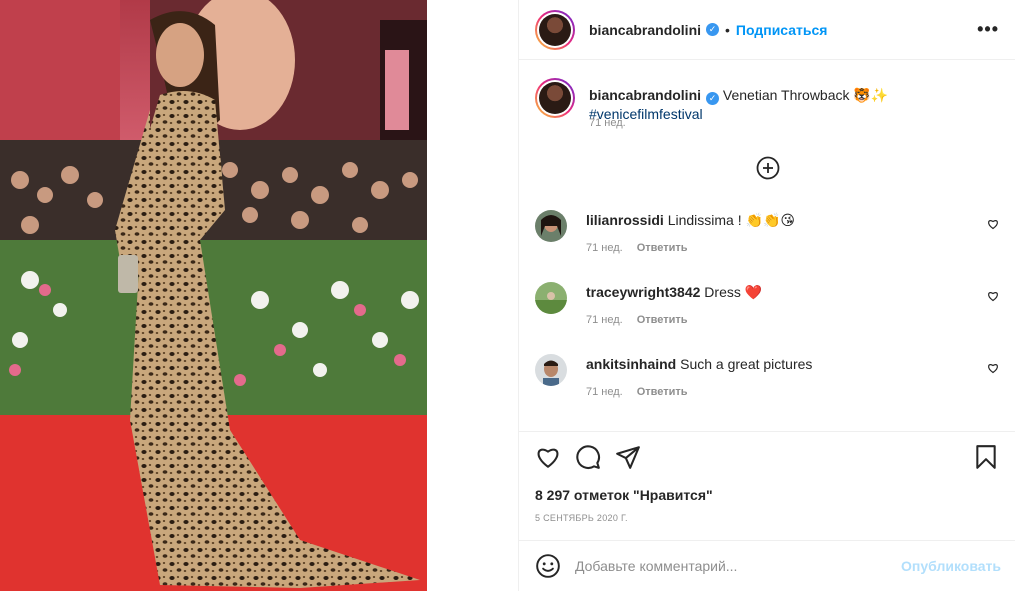  What do you see at coordinates (731, 220) in the screenshot?
I see `comment-body: Lindissima ! 👏👏😘` at bounding box center [731, 220].